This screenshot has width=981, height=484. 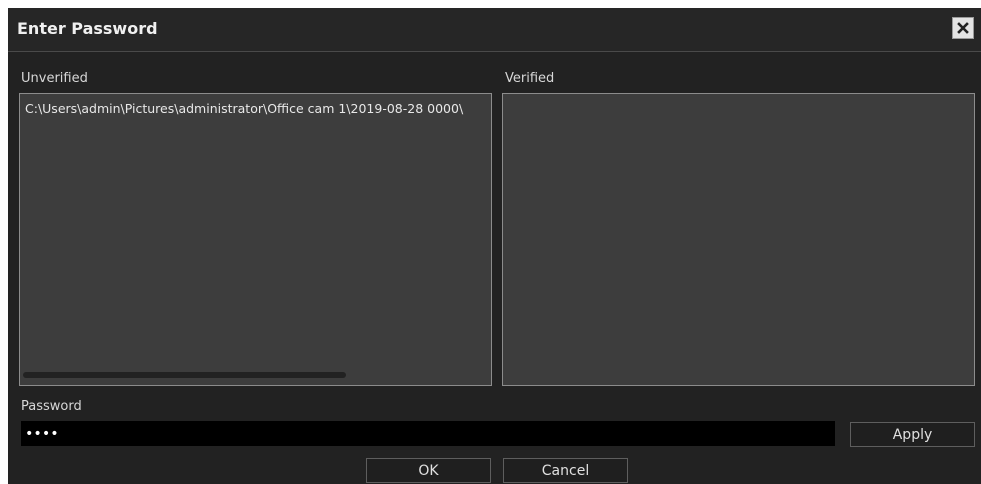 I want to click on close-icon, so click(x=963, y=28).